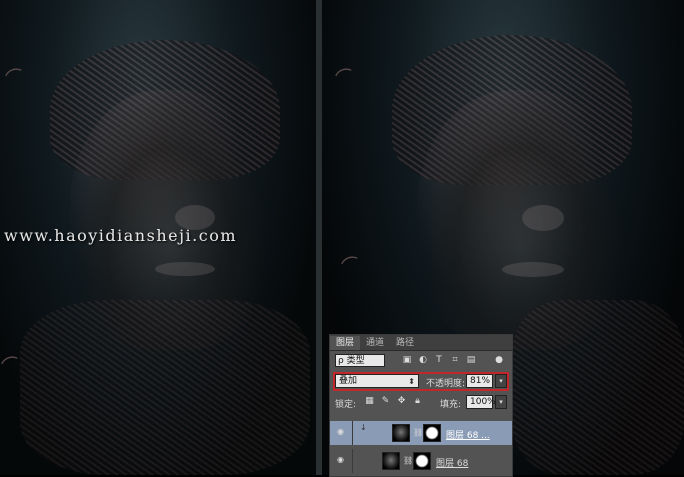  What do you see at coordinates (598, 387) in the screenshot?
I see `lower-fragments` at bounding box center [598, 387].